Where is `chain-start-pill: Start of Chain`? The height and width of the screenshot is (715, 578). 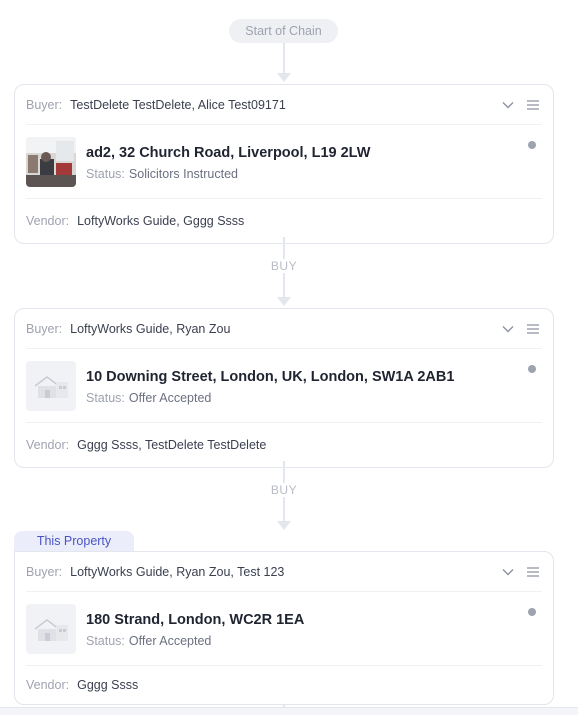
chain-start-pill: Start of Chain is located at coordinates (283, 31).